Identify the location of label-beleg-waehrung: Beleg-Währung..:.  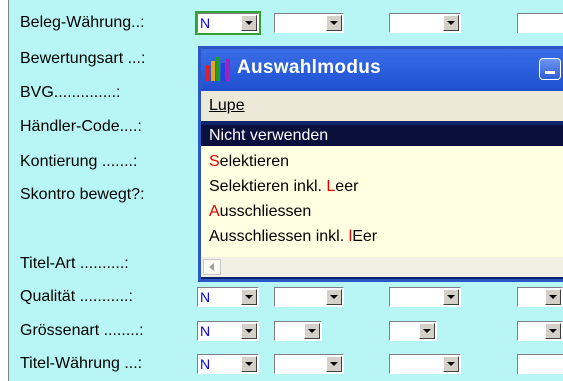
(82, 22).